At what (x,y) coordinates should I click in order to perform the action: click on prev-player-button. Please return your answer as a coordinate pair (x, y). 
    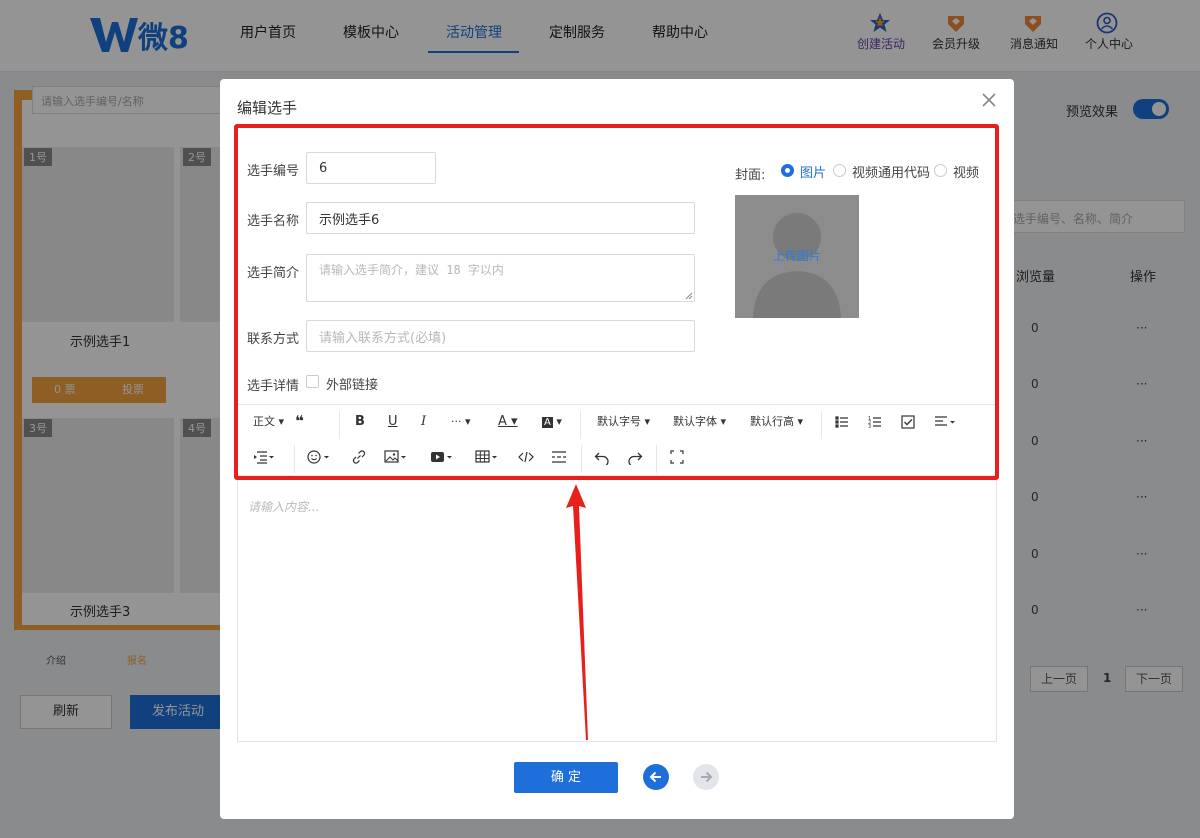
    Looking at the image, I should click on (656, 777).